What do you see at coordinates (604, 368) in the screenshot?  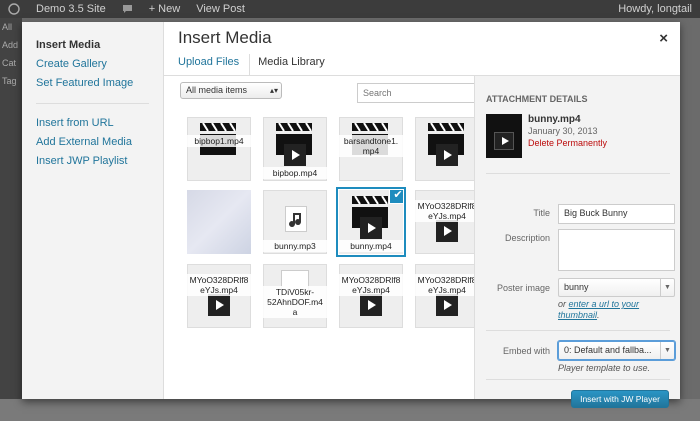 I see `embed-hint: Player template to use.` at bounding box center [604, 368].